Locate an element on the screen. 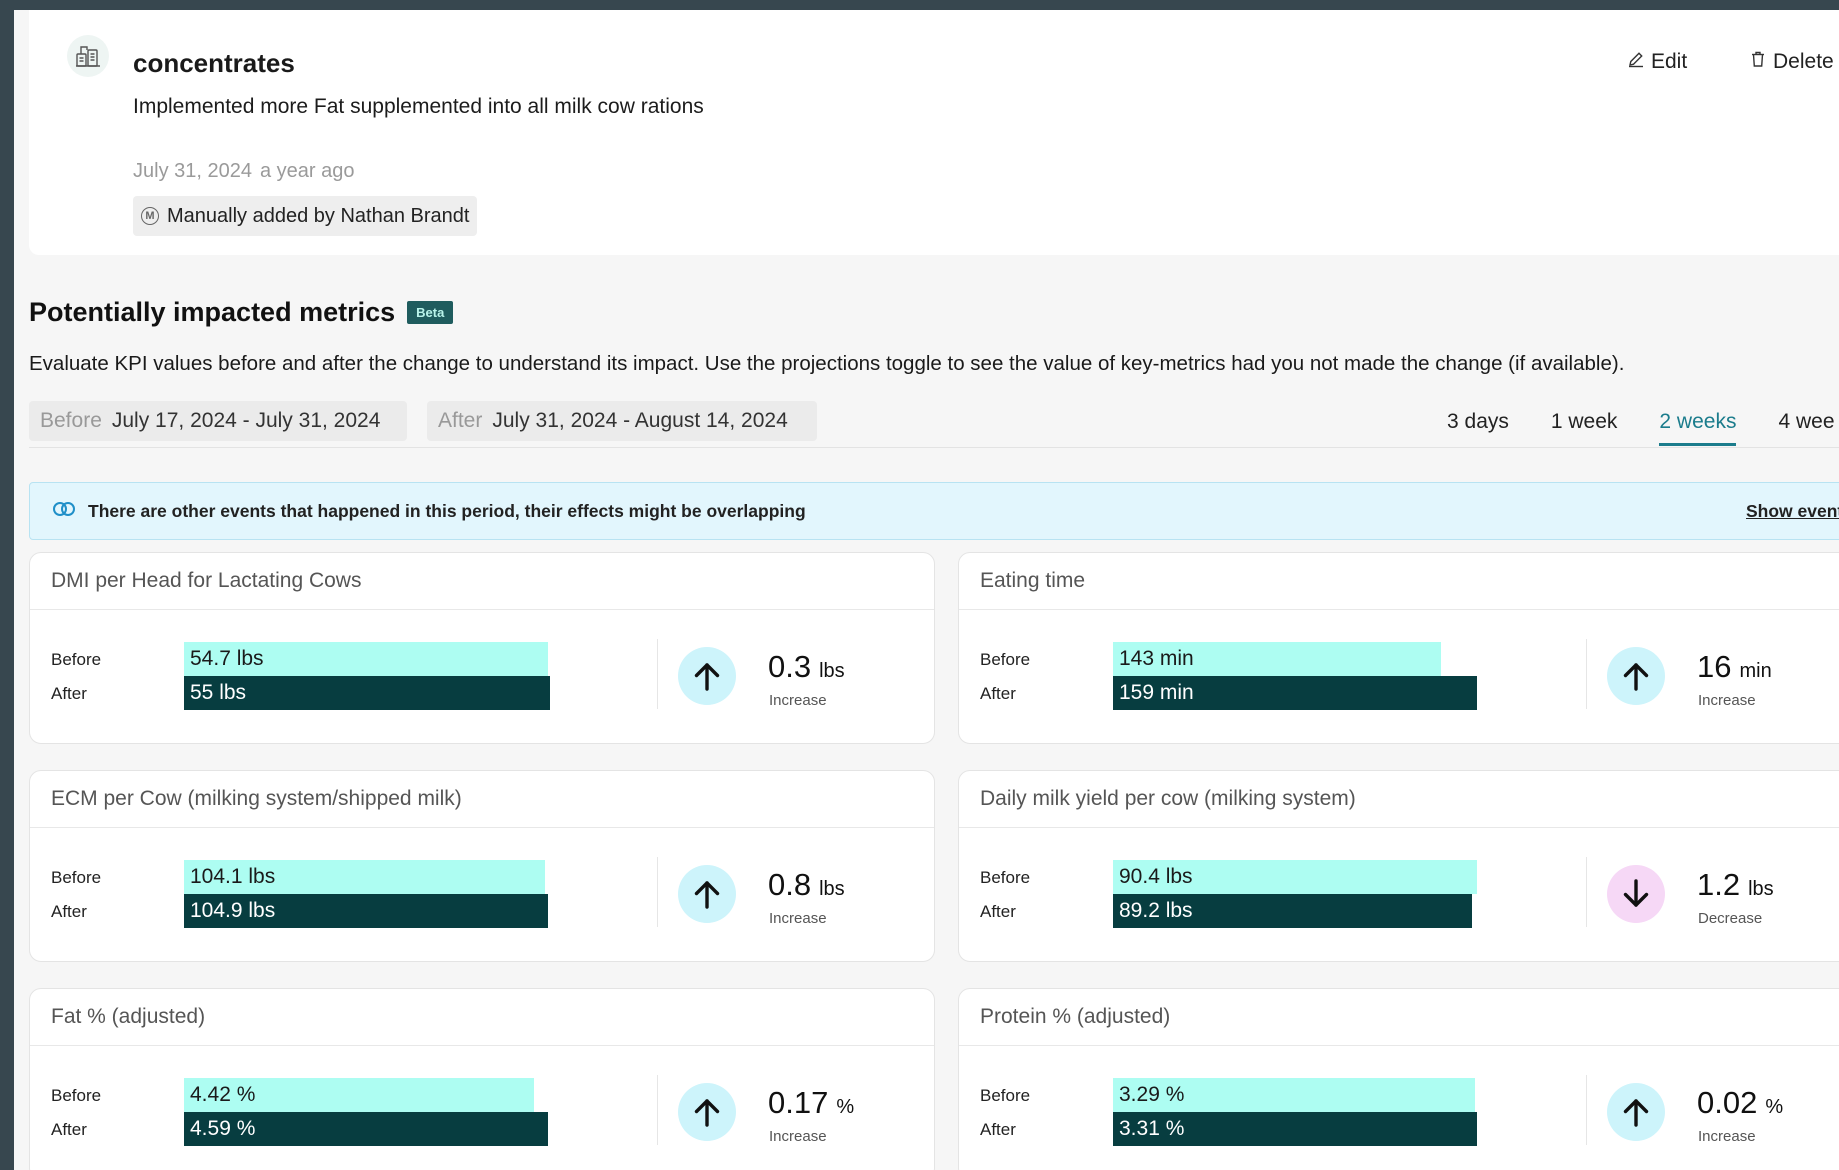  after-bar: 55 lbs is located at coordinates (367, 693).